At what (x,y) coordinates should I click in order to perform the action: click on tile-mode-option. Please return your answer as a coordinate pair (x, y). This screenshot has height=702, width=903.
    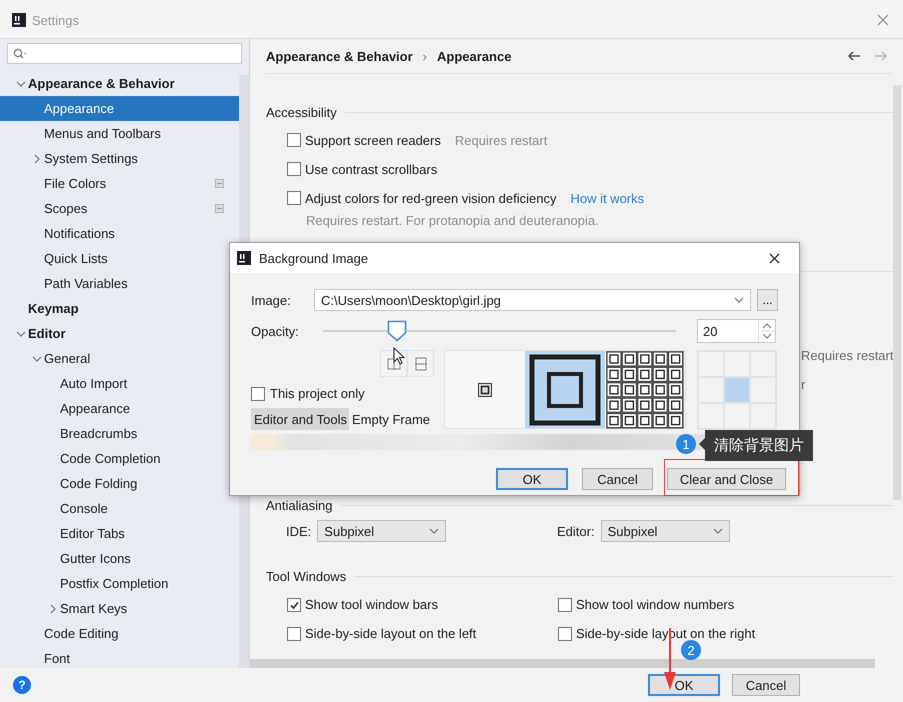
    Looking at the image, I should click on (645, 389).